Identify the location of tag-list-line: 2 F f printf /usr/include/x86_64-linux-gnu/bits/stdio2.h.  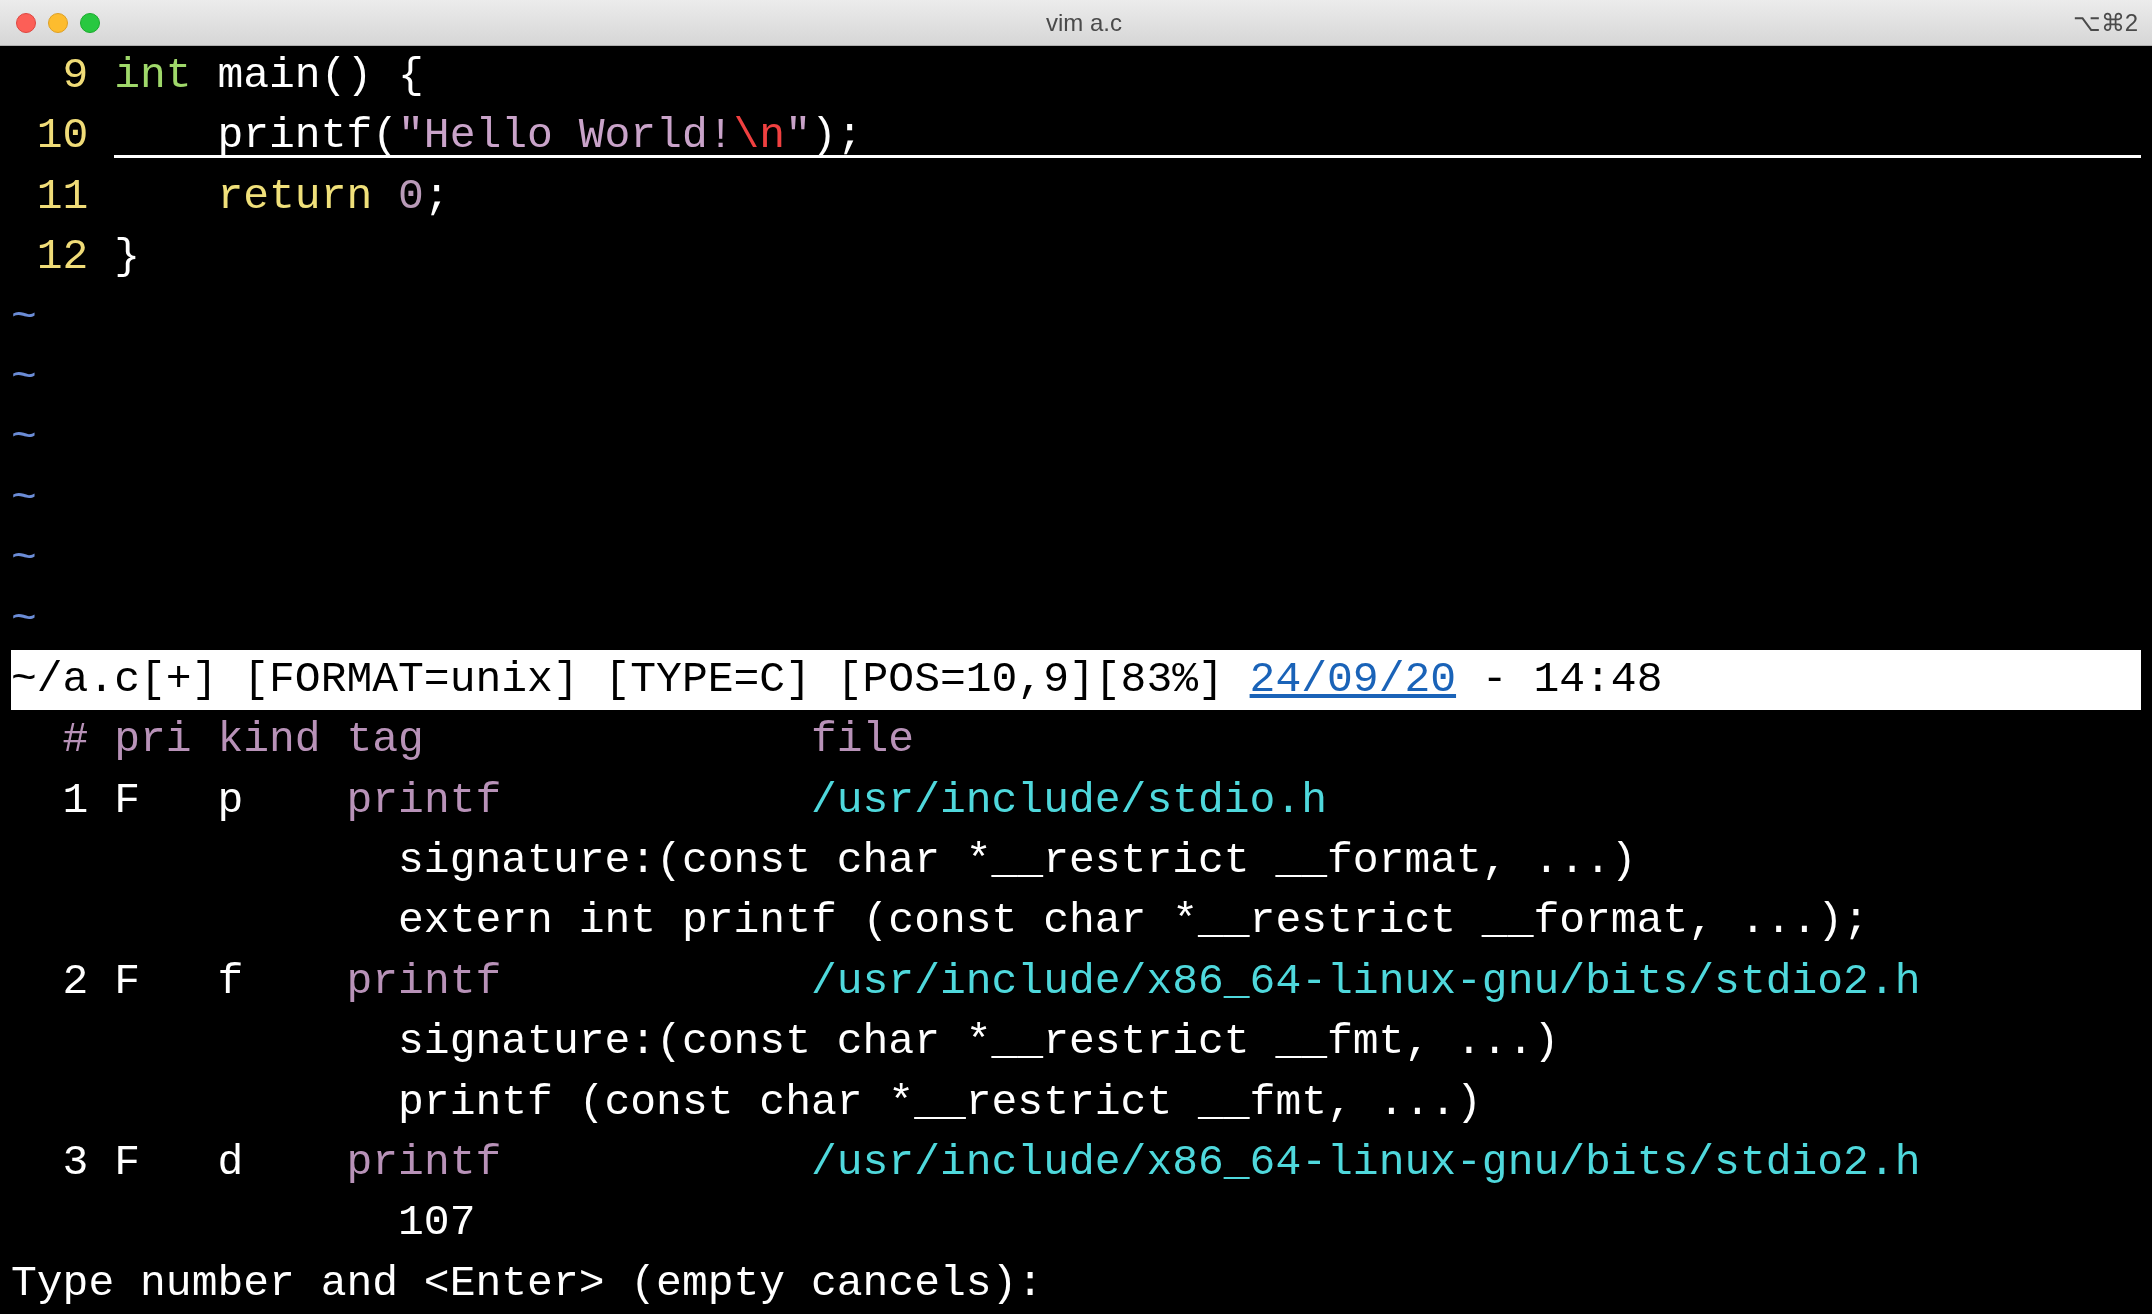
(966, 982).